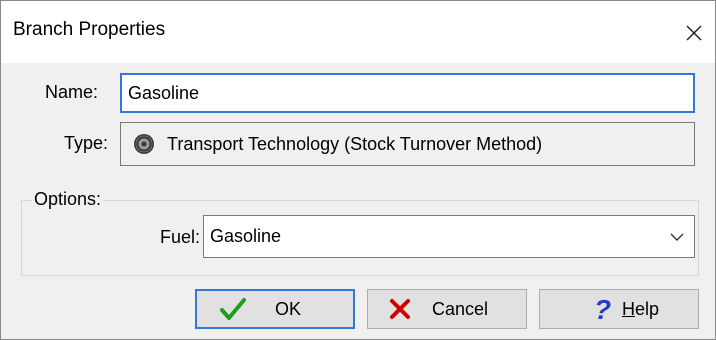 Image resolution: width=716 pixels, height=340 pixels. What do you see at coordinates (460, 308) in the screenshot?
I see `cancel-label: Cancel` at bounding box center [460, 308].